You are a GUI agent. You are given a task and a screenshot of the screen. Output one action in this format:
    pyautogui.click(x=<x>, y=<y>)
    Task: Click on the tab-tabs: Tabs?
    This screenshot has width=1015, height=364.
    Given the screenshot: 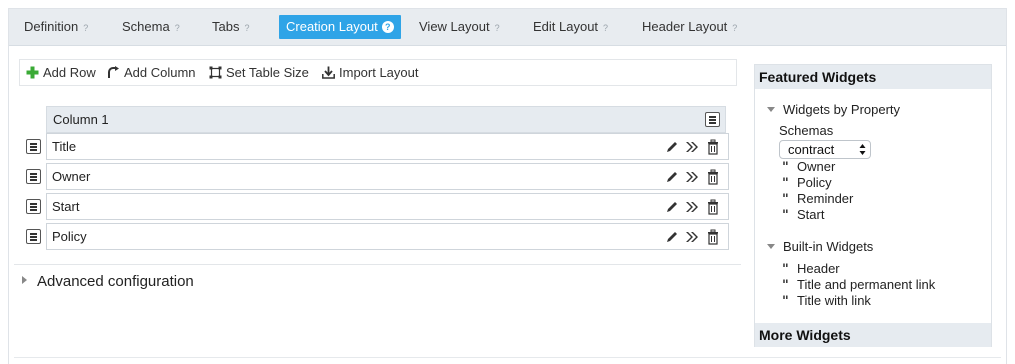 What is the action you would take?
    pyautogui.click(x=230, y=27)
    